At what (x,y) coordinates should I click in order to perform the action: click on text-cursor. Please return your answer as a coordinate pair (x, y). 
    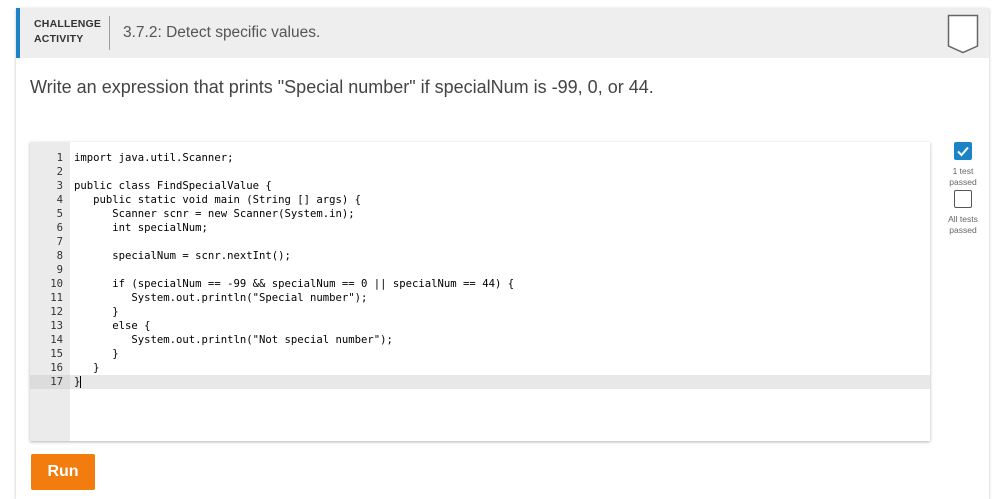
    Looking at the image, I should click on (81, 382).